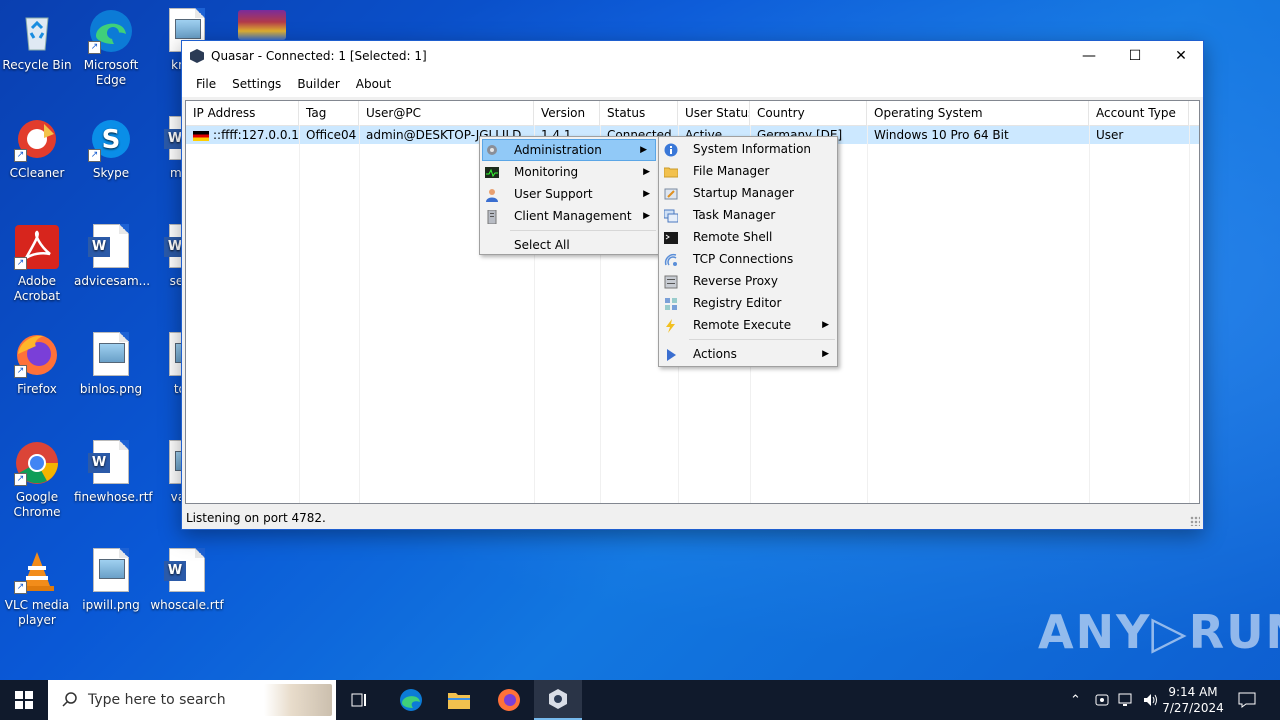 This screenshot has width=1280, height=720. I want to click on desktop-icon-microsoft-edge: ↗ Microsoft Edge, so click(111, 48).